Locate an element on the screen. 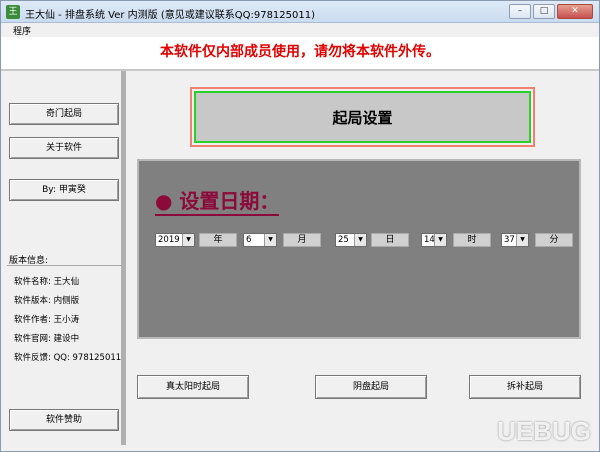 This screenshot has height=452, width=600. banner-text: 本软件仅内部成员使用，请勿将本软件外传。 is located at coordinates (300, 52).